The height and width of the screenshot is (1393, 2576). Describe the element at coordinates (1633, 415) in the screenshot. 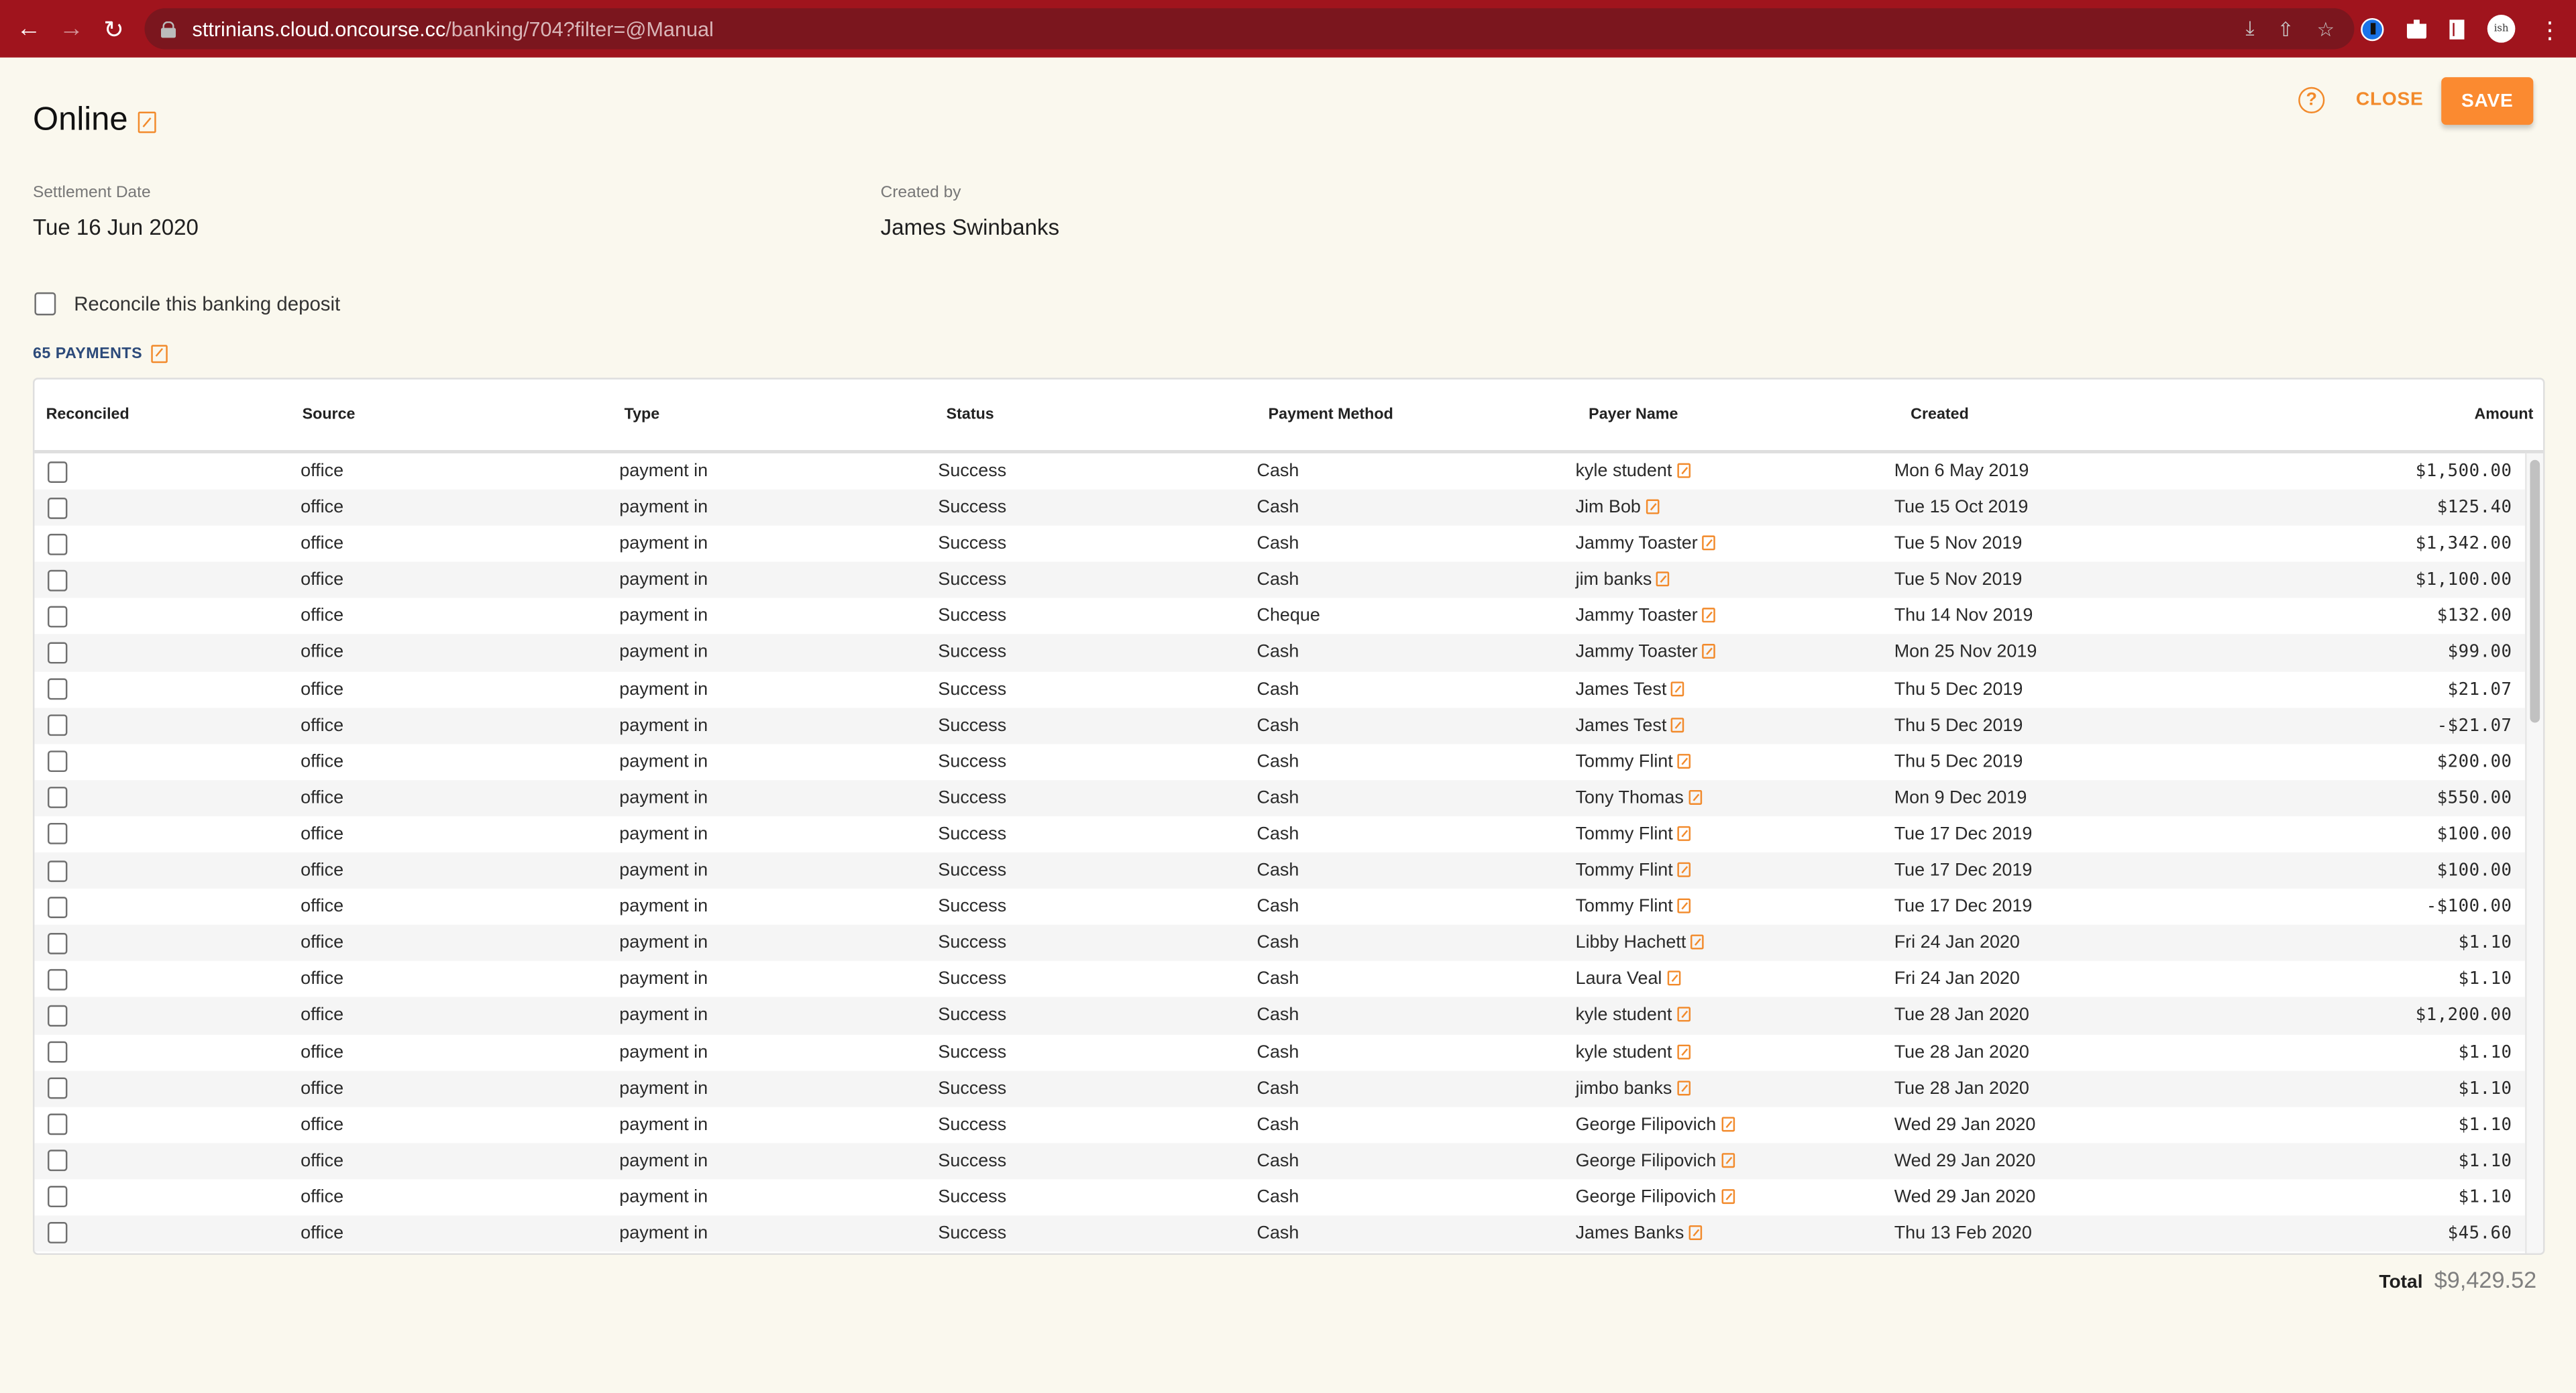

I see `column-header-payer-name: Payer Name` at that location.